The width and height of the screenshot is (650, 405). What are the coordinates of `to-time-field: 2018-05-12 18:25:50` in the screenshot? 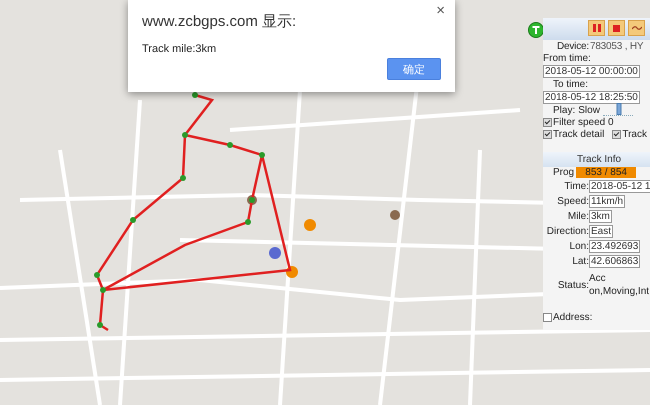 It's located at (591, 97).